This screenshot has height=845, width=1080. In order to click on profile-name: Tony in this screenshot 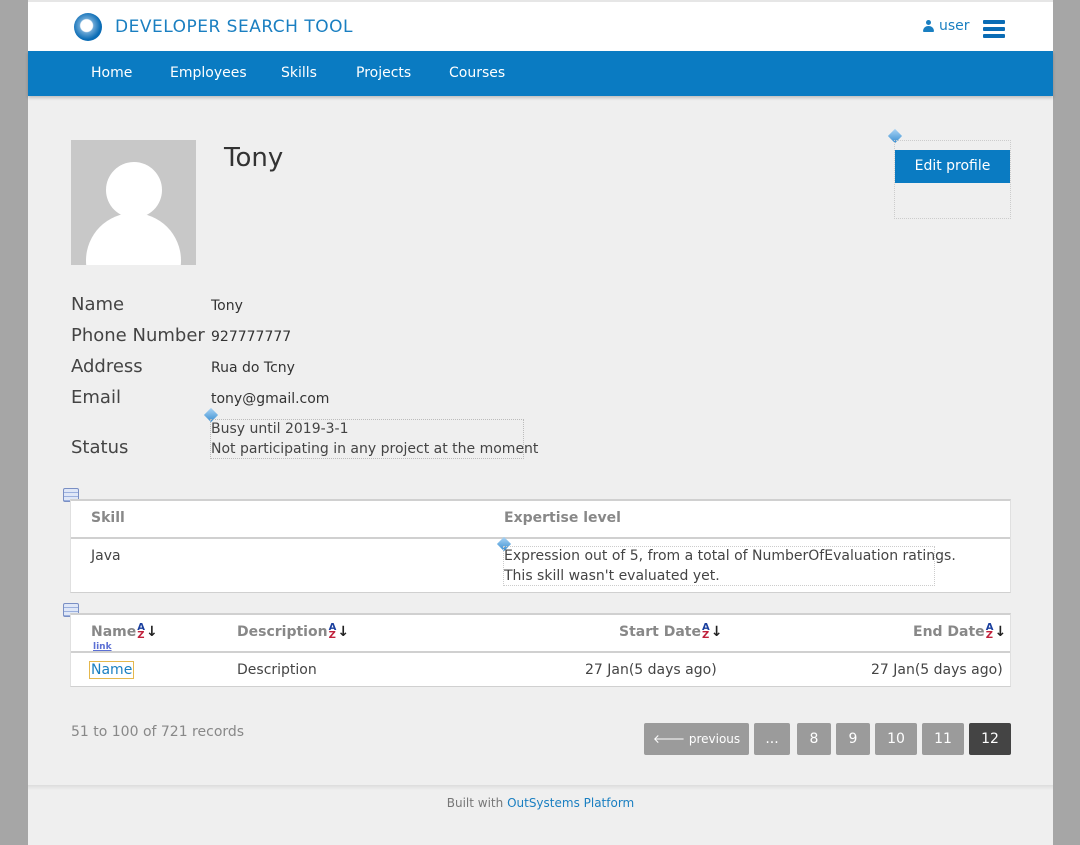, I will do `click(254, 158)`.